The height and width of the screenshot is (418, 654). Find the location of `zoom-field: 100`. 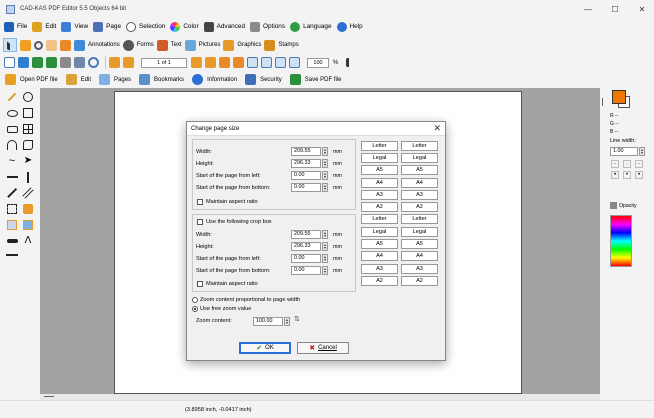

zoom-field: 100 is located at coordinates (318, 62).